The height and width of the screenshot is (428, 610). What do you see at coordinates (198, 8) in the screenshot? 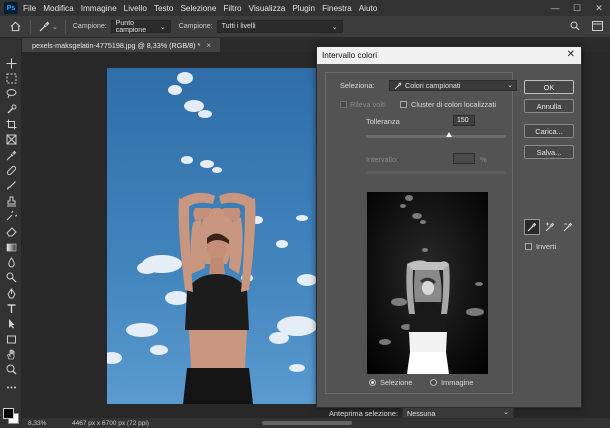
I see `menu-selezione: Selezione` at bounding box center [198, 8].